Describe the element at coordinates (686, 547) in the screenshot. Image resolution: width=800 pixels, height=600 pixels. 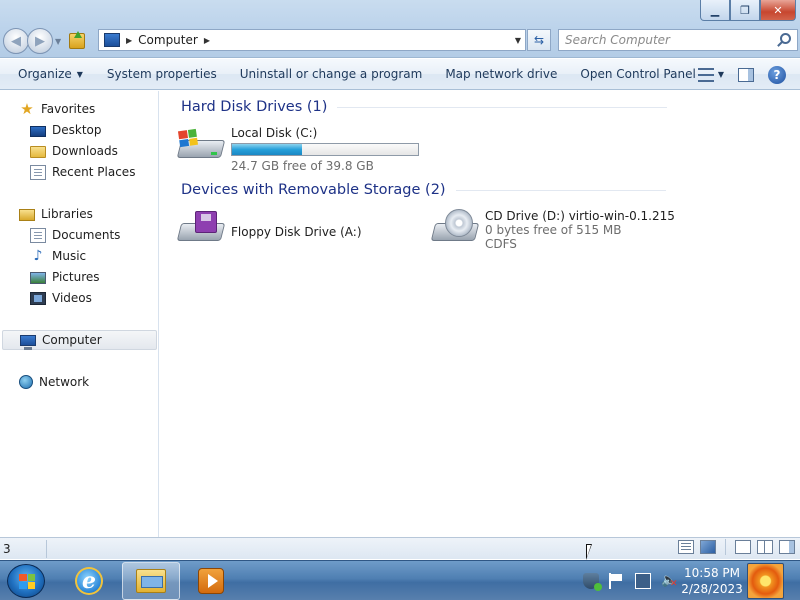
I see `details-view-icon` at that location.